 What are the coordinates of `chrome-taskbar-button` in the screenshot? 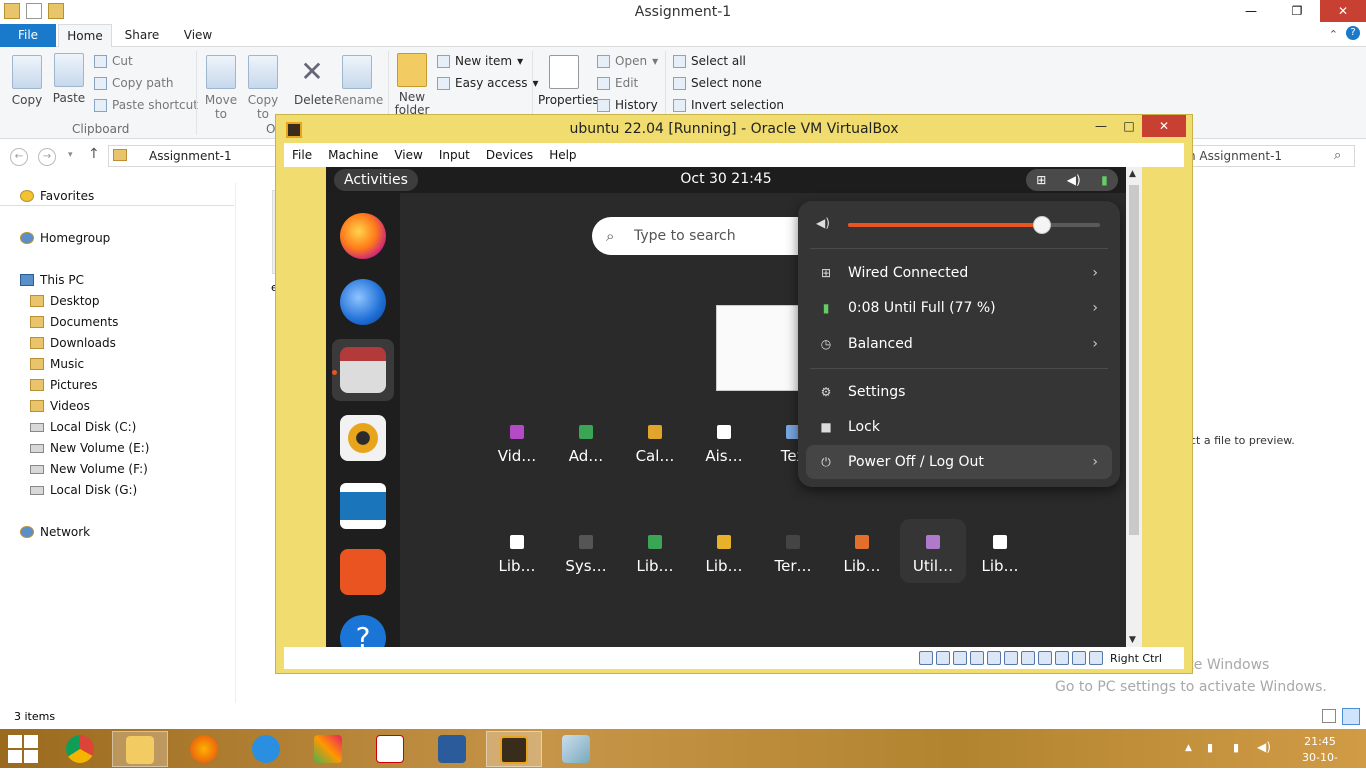 It's located at (80, 749).